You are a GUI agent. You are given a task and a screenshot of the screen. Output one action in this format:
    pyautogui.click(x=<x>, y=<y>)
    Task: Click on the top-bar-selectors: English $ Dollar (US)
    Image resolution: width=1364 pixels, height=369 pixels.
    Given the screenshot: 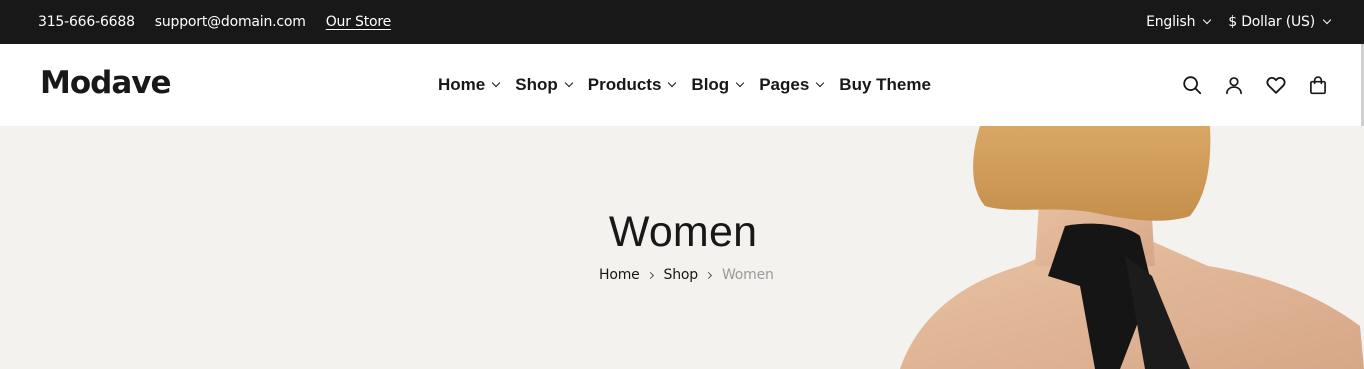 What is the action you would take?
    pyautogui.click(x=1230, y=22)
    